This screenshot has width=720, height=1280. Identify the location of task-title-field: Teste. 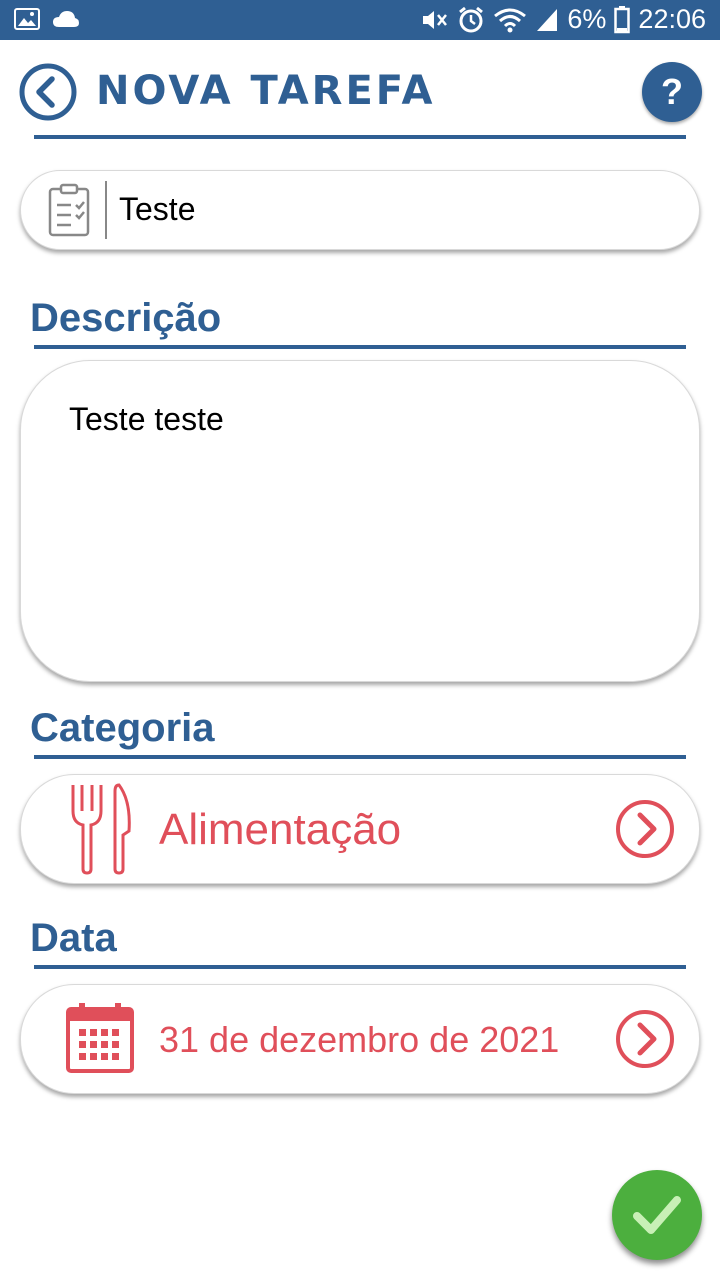
(360, 210).